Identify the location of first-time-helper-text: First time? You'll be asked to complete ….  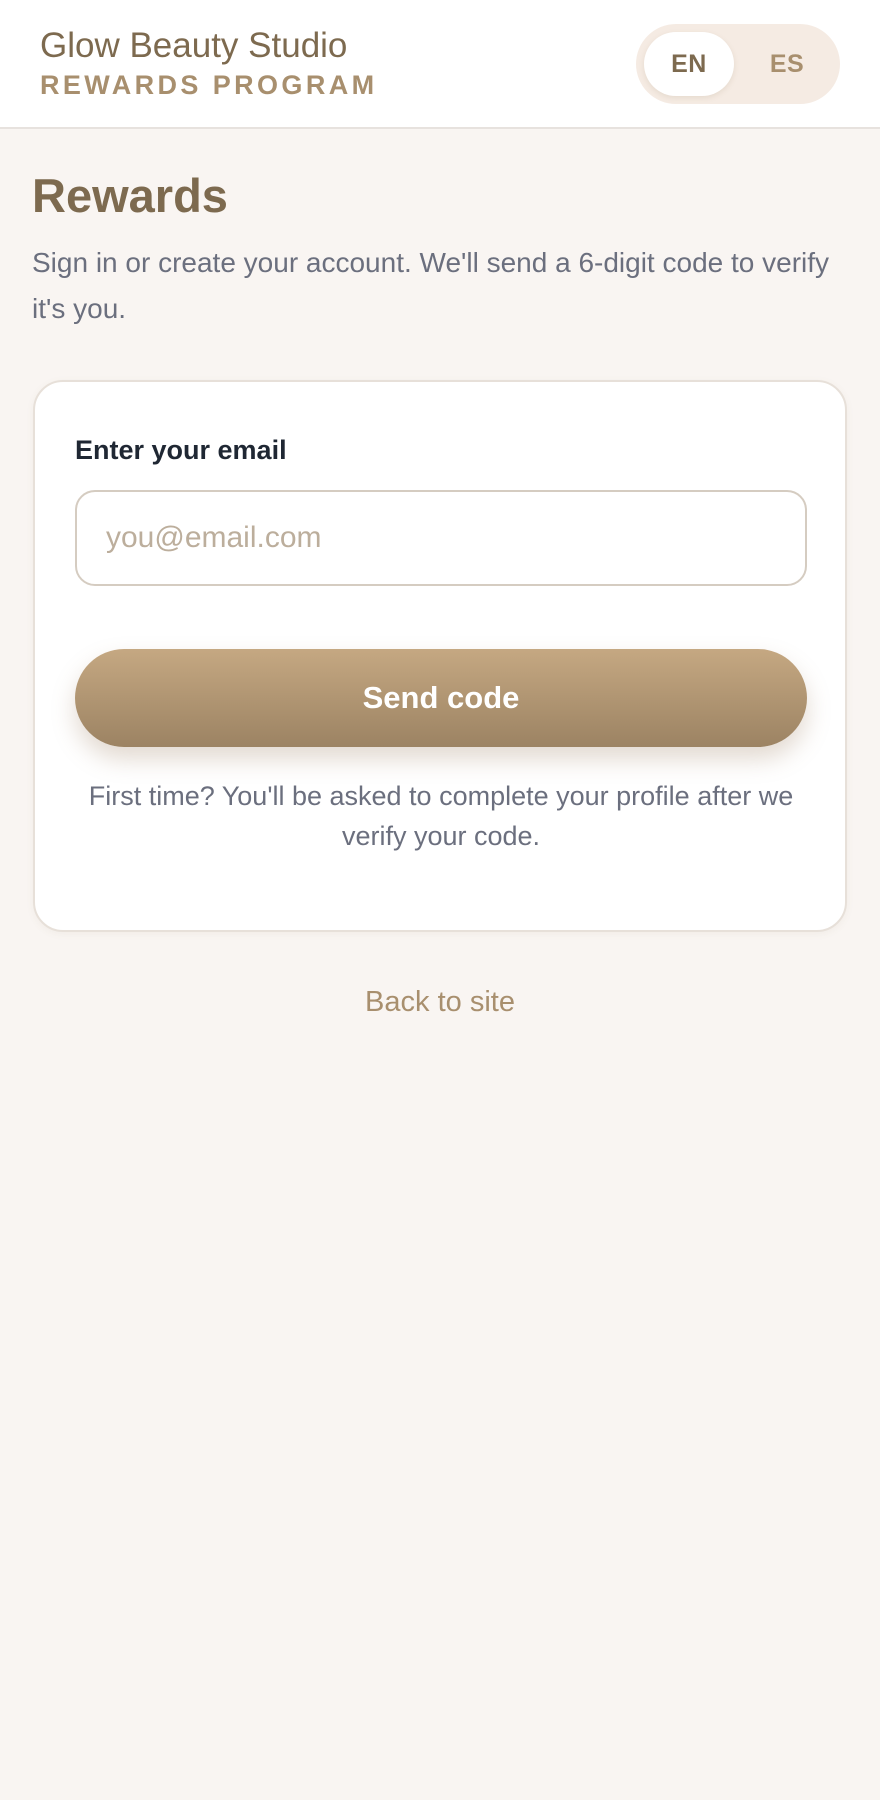
(441, 816).